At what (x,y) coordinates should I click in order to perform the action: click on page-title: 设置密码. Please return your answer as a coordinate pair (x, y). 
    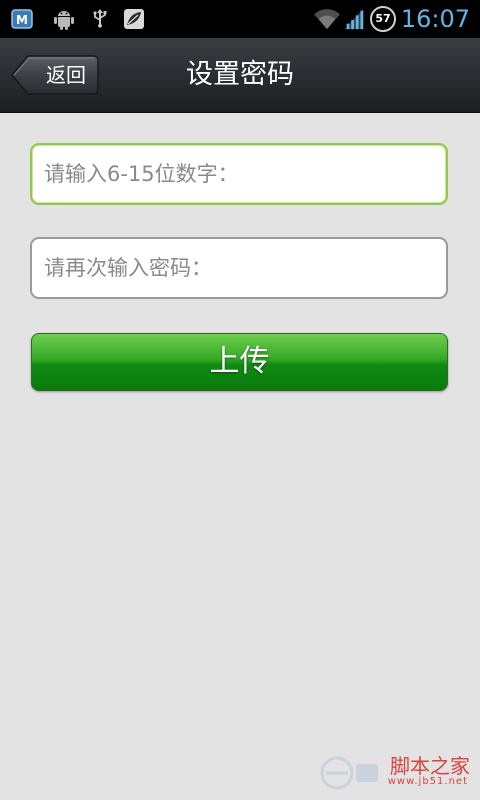
    Looking at the image, I should click on (240, 74).